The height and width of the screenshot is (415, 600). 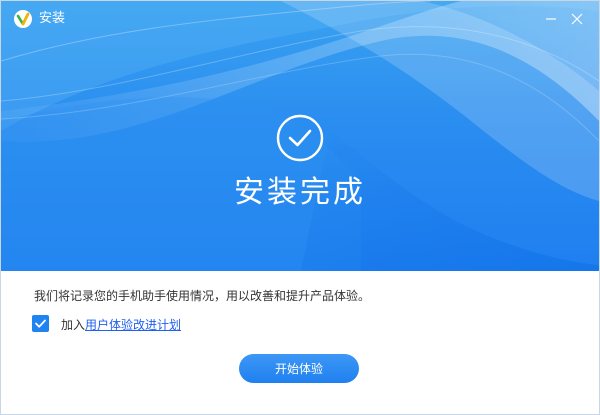 I want to click on checkmark-icon, so click(x=40, y=323).